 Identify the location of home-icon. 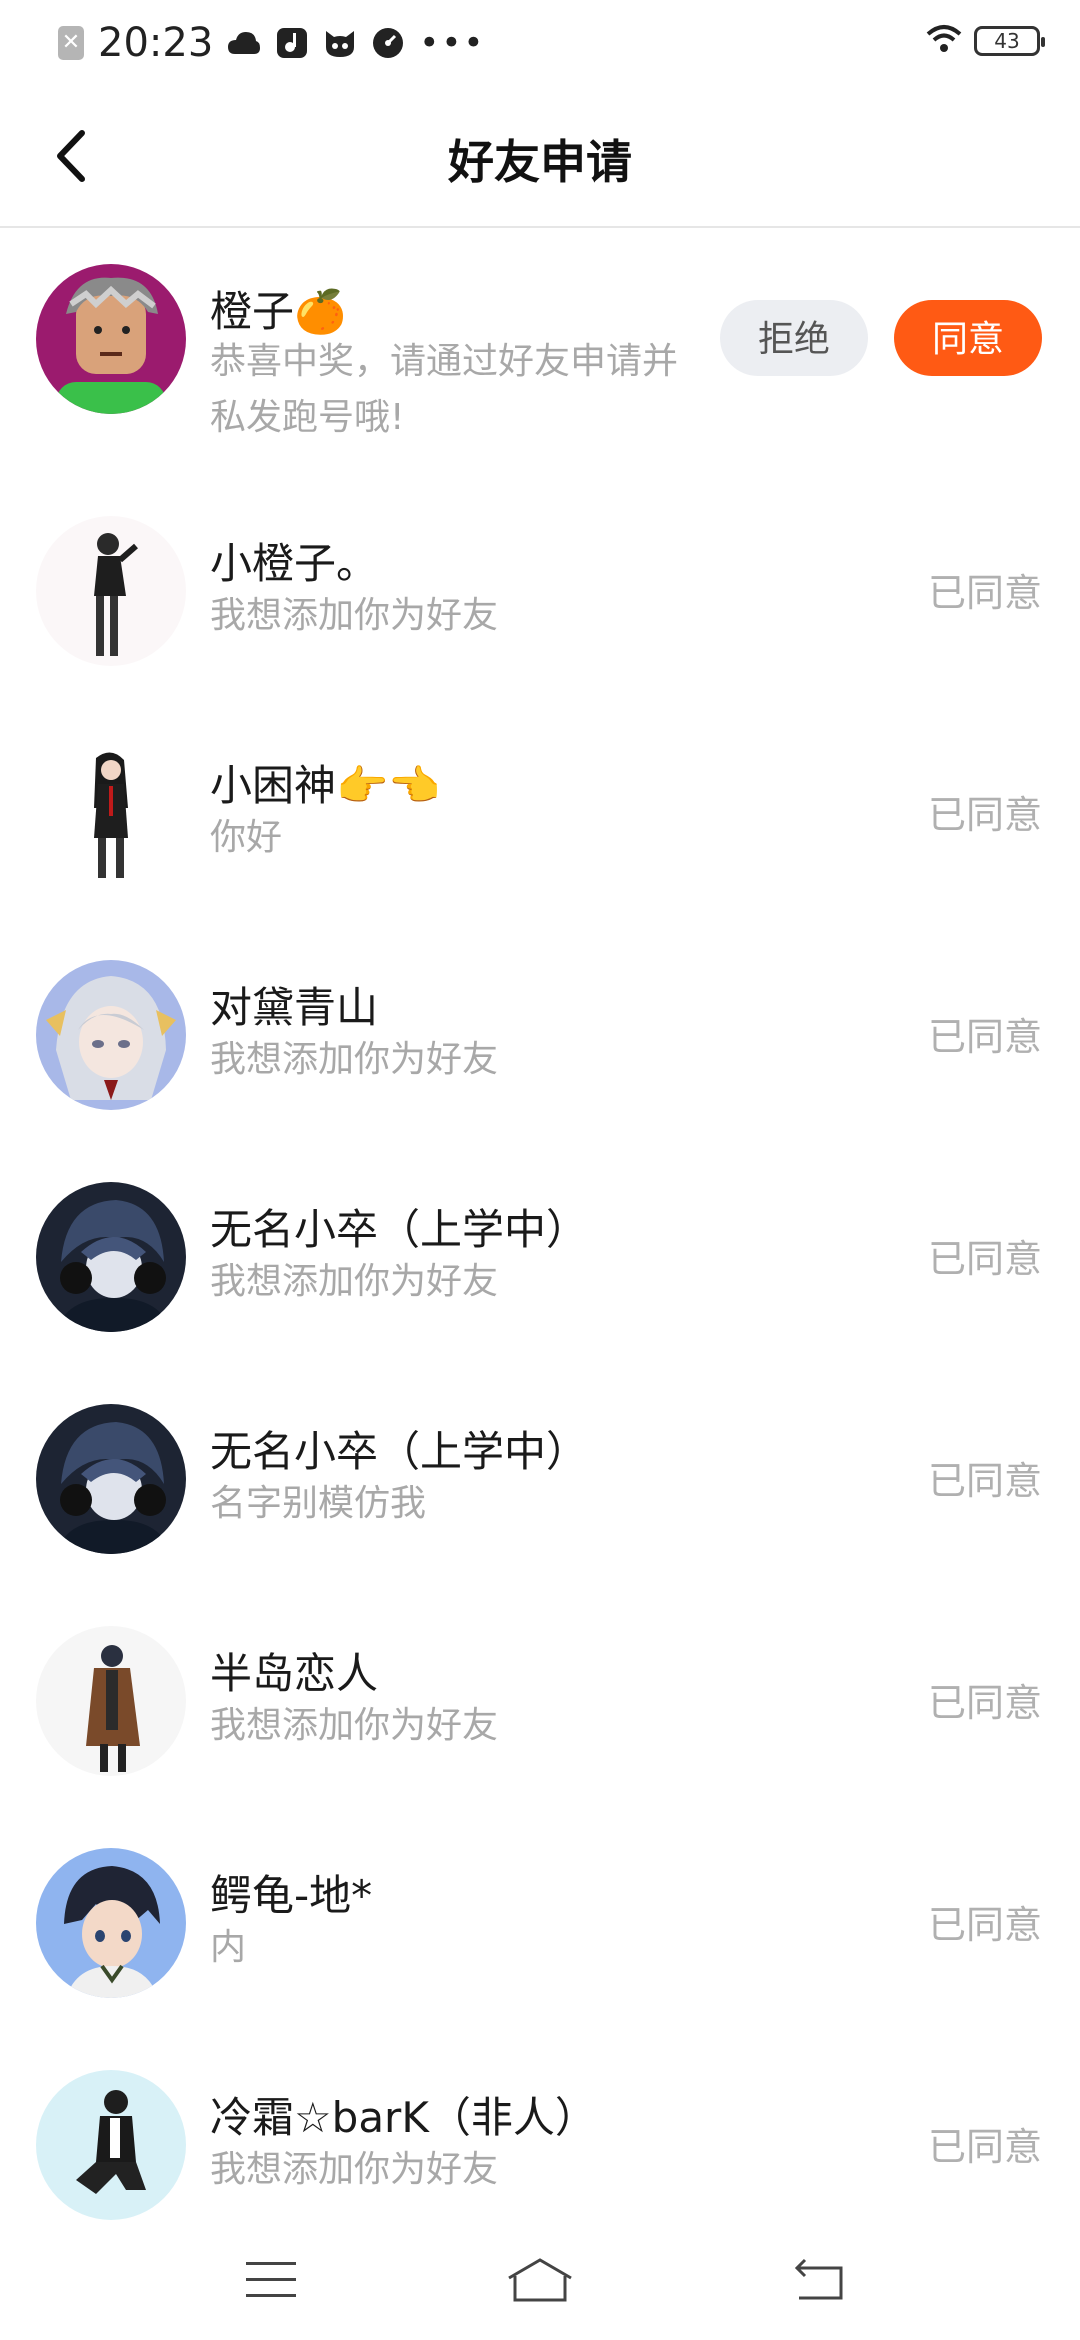
(540, 2280).